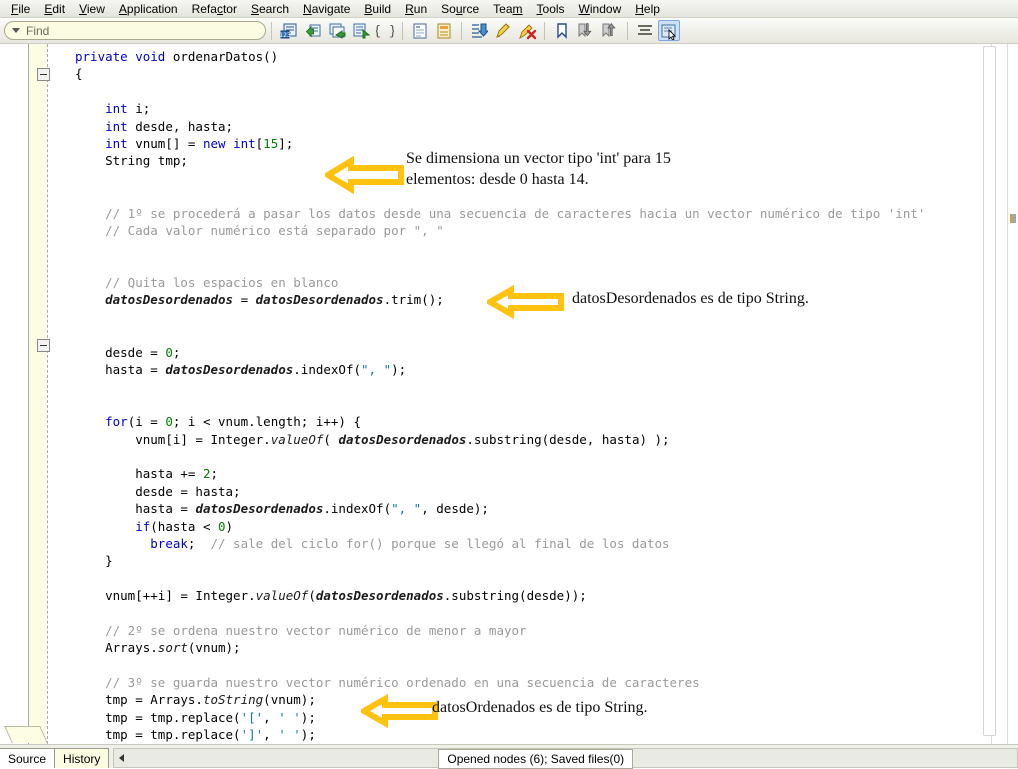 This screenshot has width=1018, height=769. I want to click on last-edit-icon, so click(313, 30).